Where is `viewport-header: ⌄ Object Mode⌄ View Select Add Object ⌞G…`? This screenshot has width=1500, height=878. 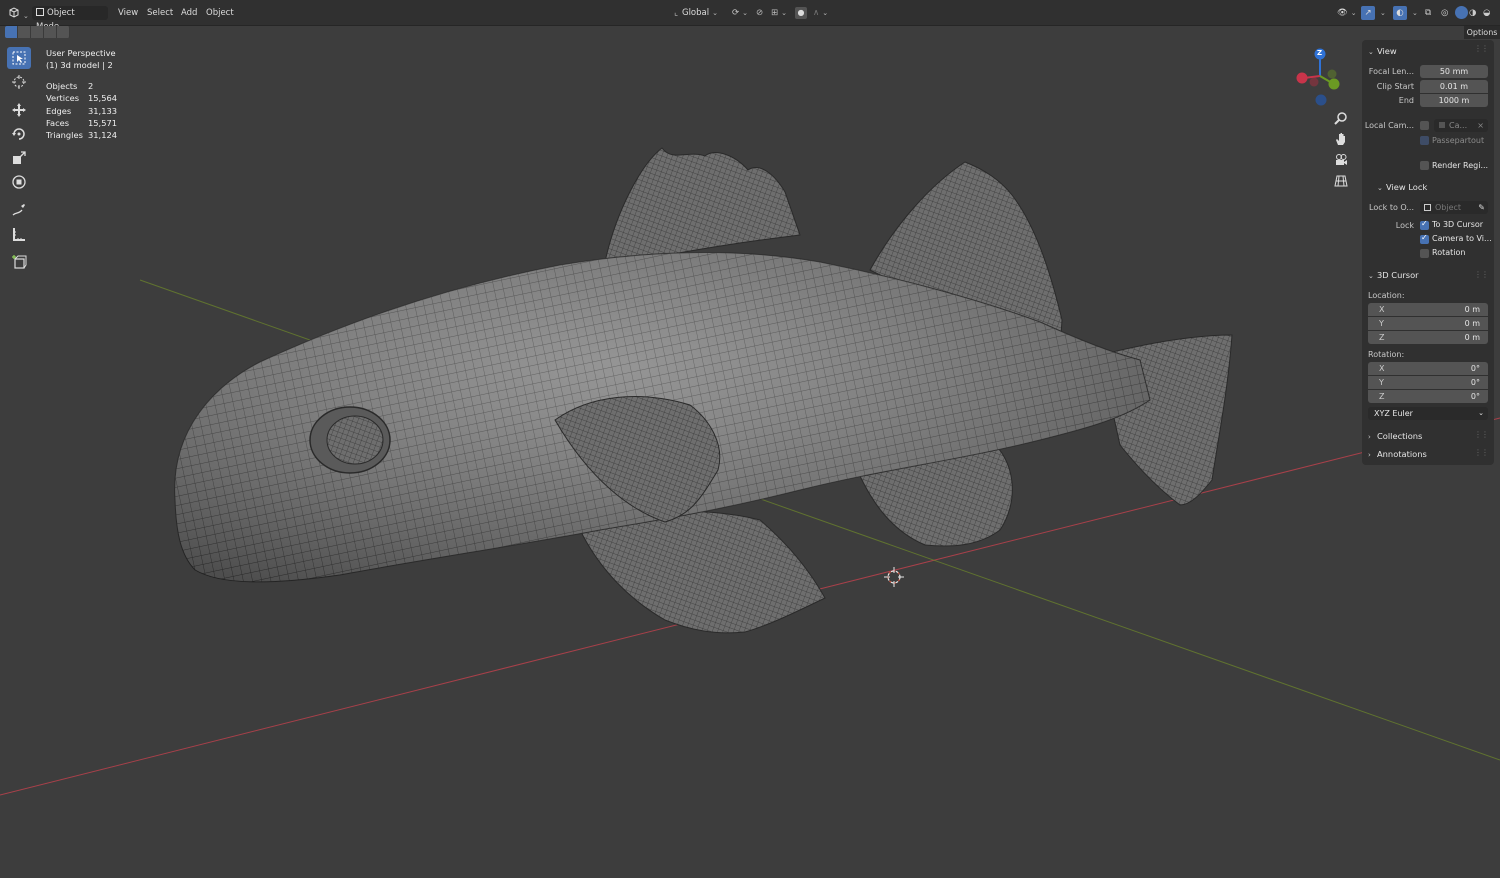 viewport-header: ⌄ Object Mode⌄ View Select Add Object ⌞G… is located at coordinates (750, 16).